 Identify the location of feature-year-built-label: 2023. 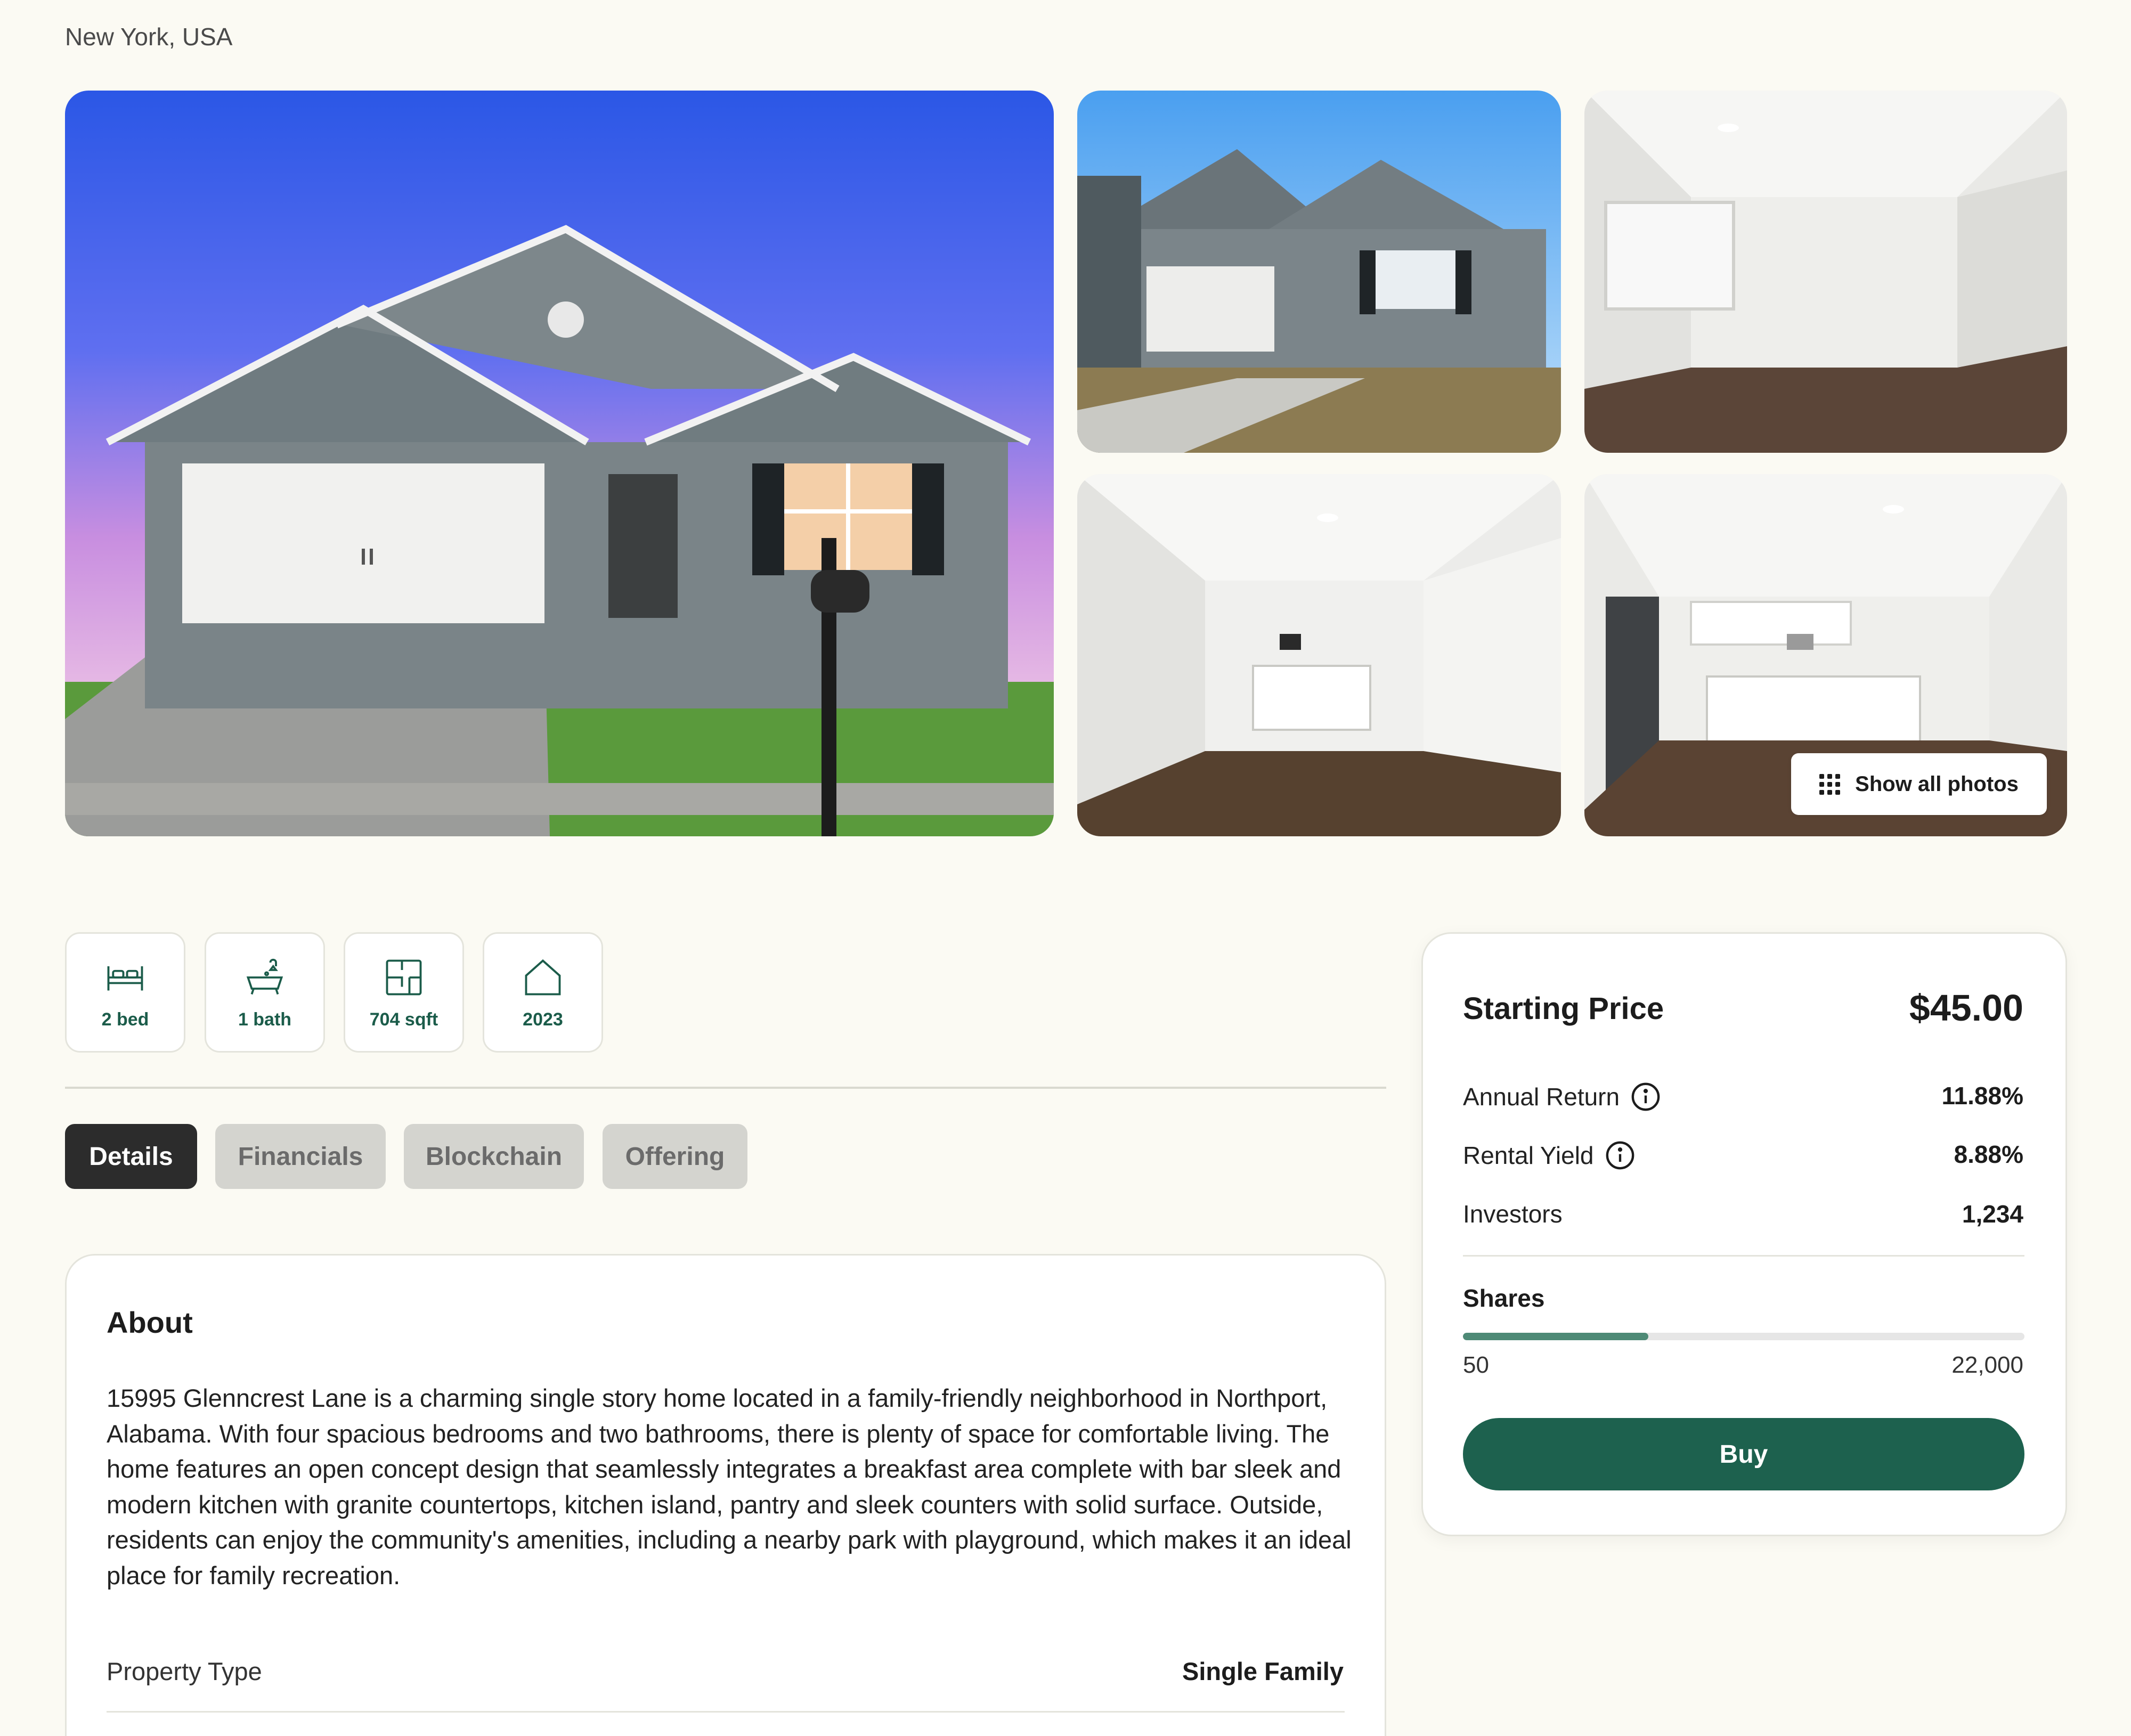
(543, 1019).